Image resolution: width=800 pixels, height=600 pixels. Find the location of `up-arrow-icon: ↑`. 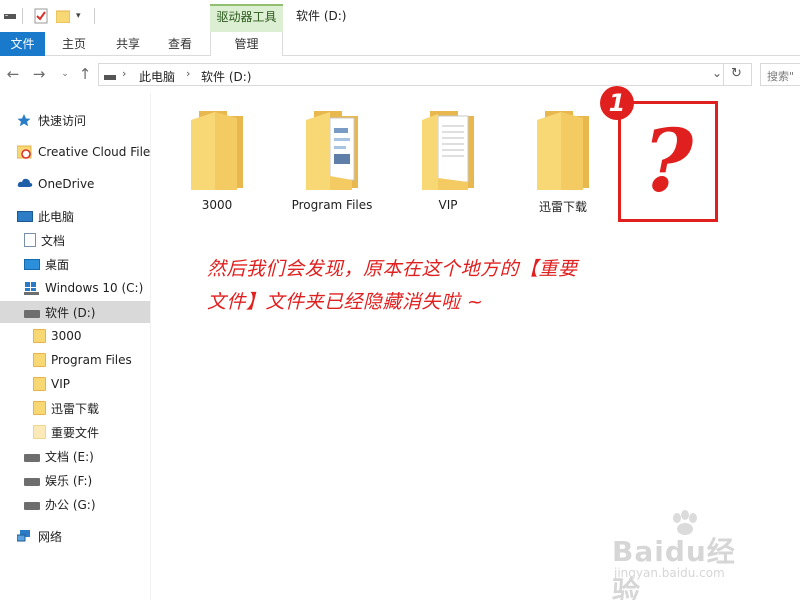

up-arrow-icon: ↑ is located at coordinates (85, 74).